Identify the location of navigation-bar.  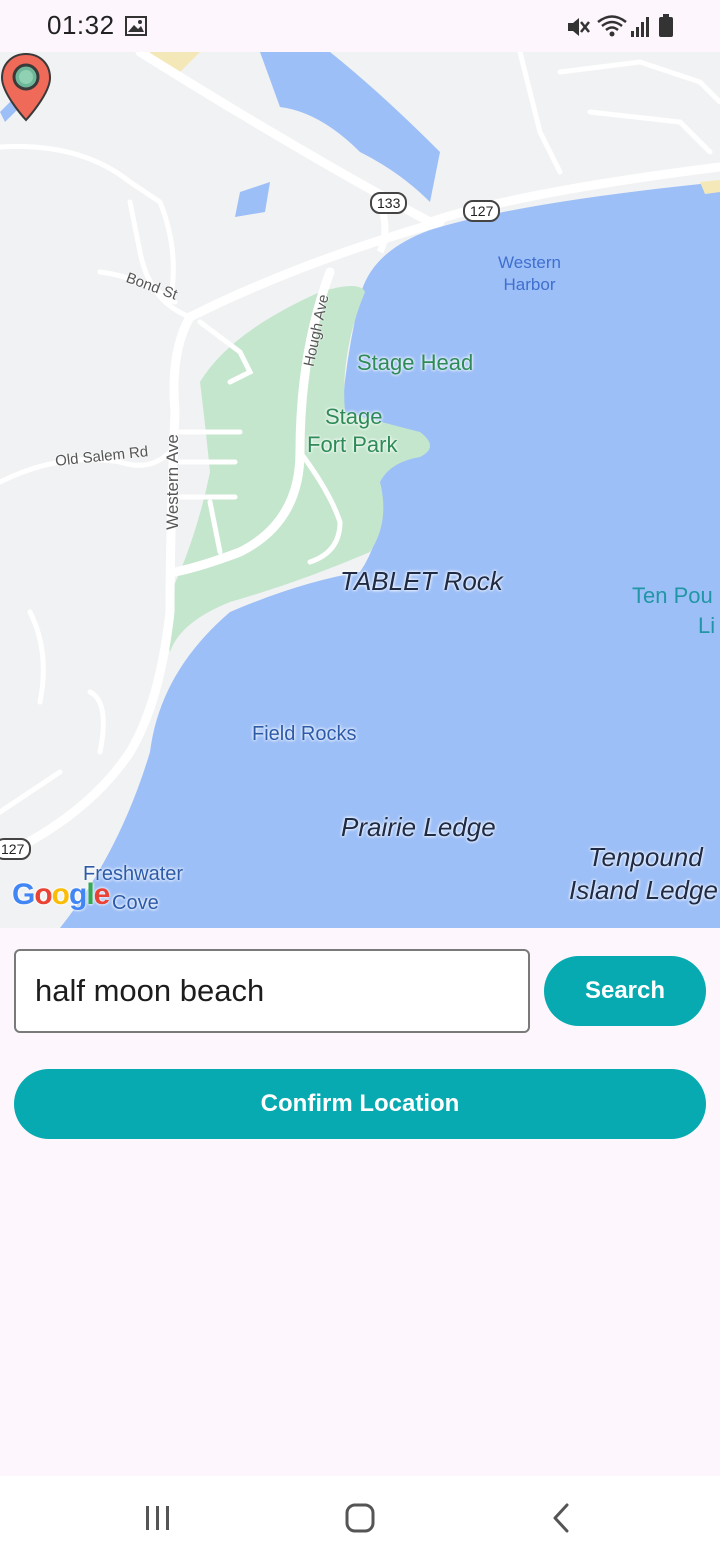
(360, 1518).